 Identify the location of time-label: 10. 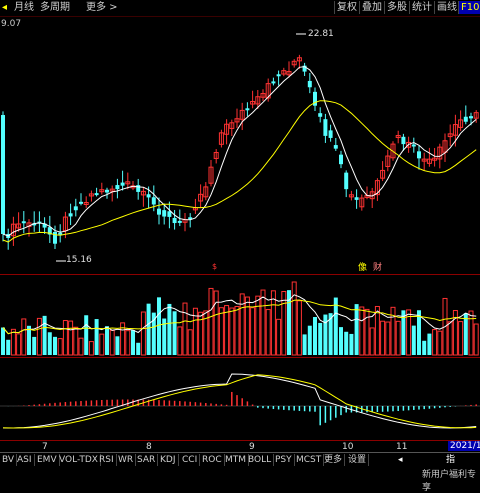
(348, 447).